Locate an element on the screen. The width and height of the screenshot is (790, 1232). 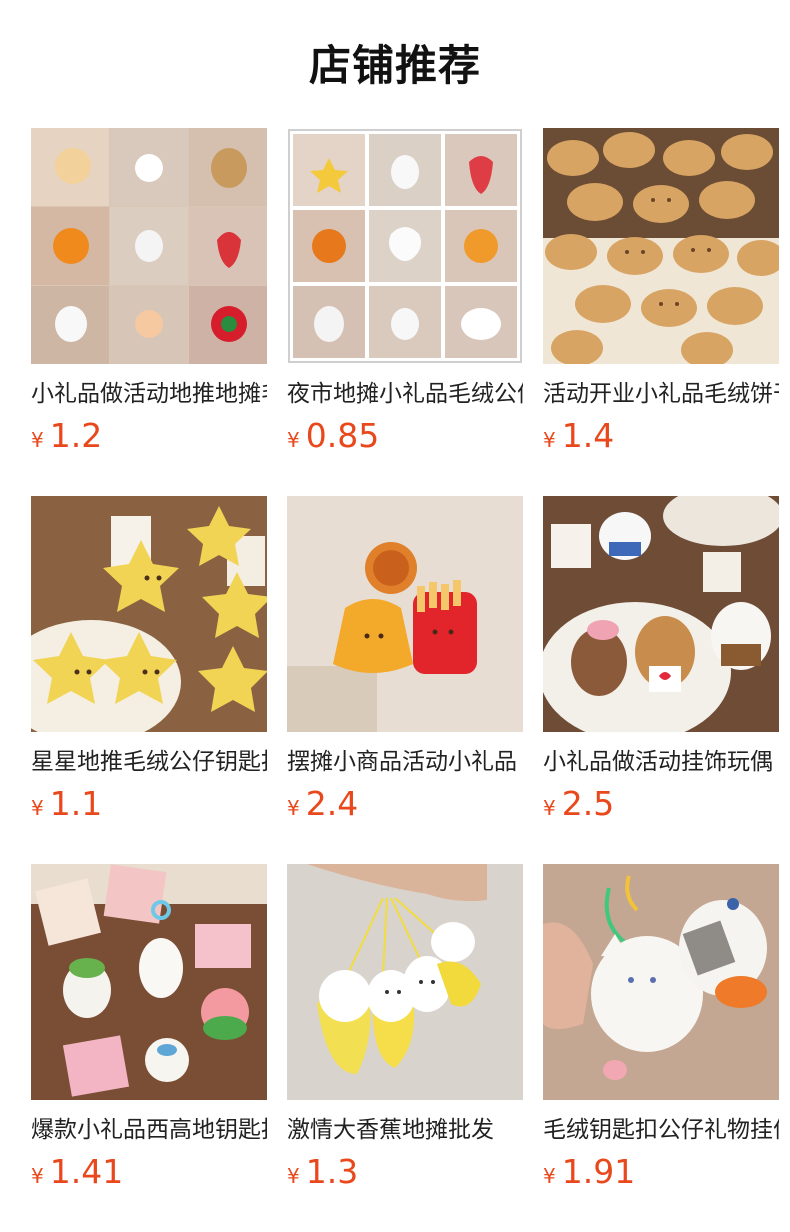
product-price: ¥1.2 is located at coordinates (66, 436).